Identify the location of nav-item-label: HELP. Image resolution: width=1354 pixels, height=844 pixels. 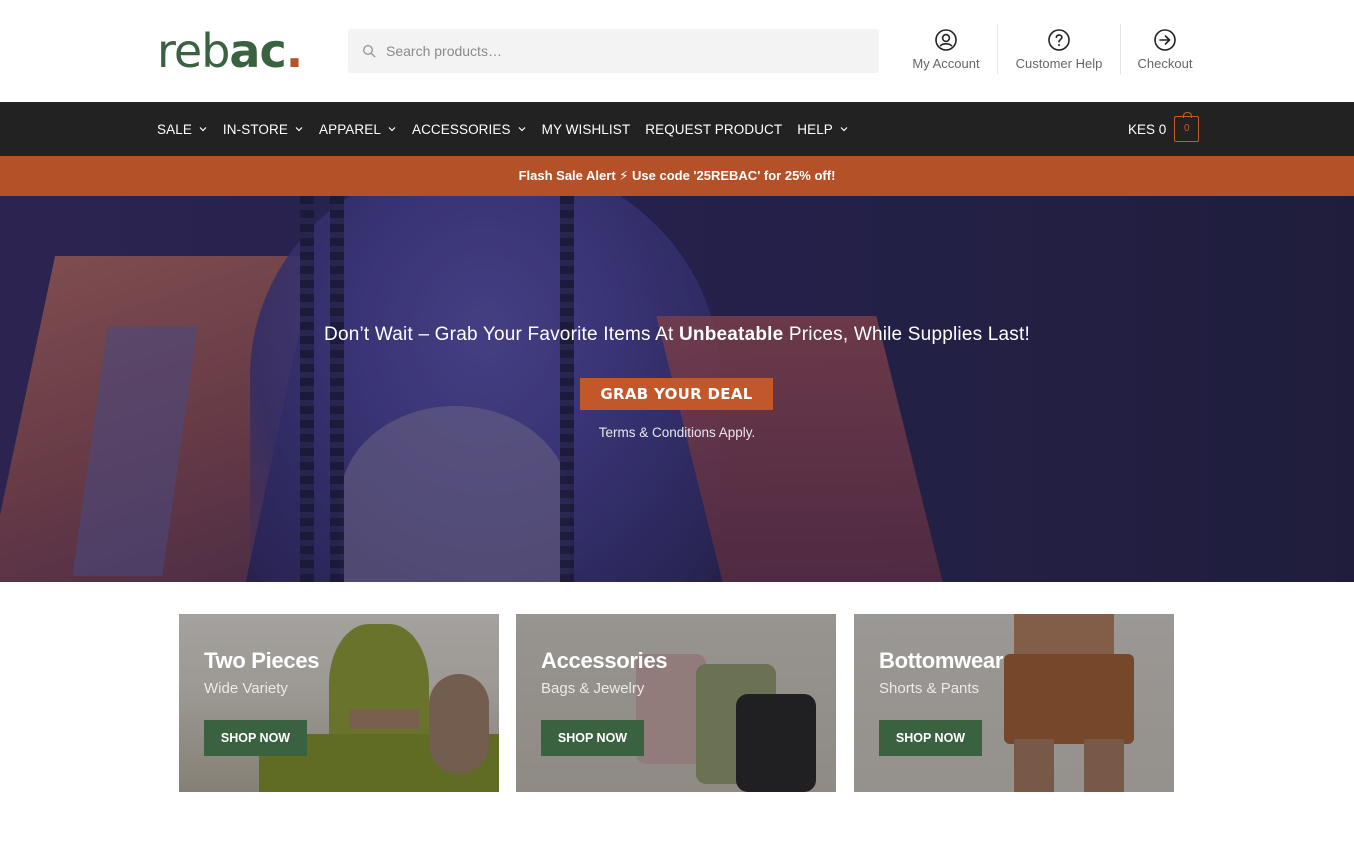
(815, 129).